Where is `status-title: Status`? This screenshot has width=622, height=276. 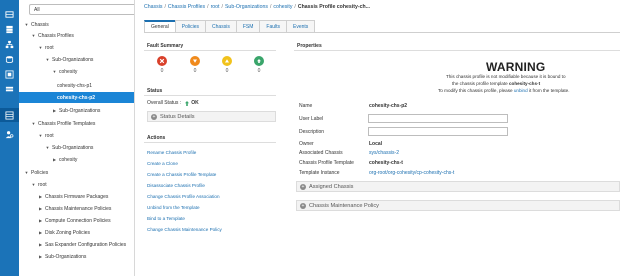
status-title: Status is located at coordinates (155, 91).